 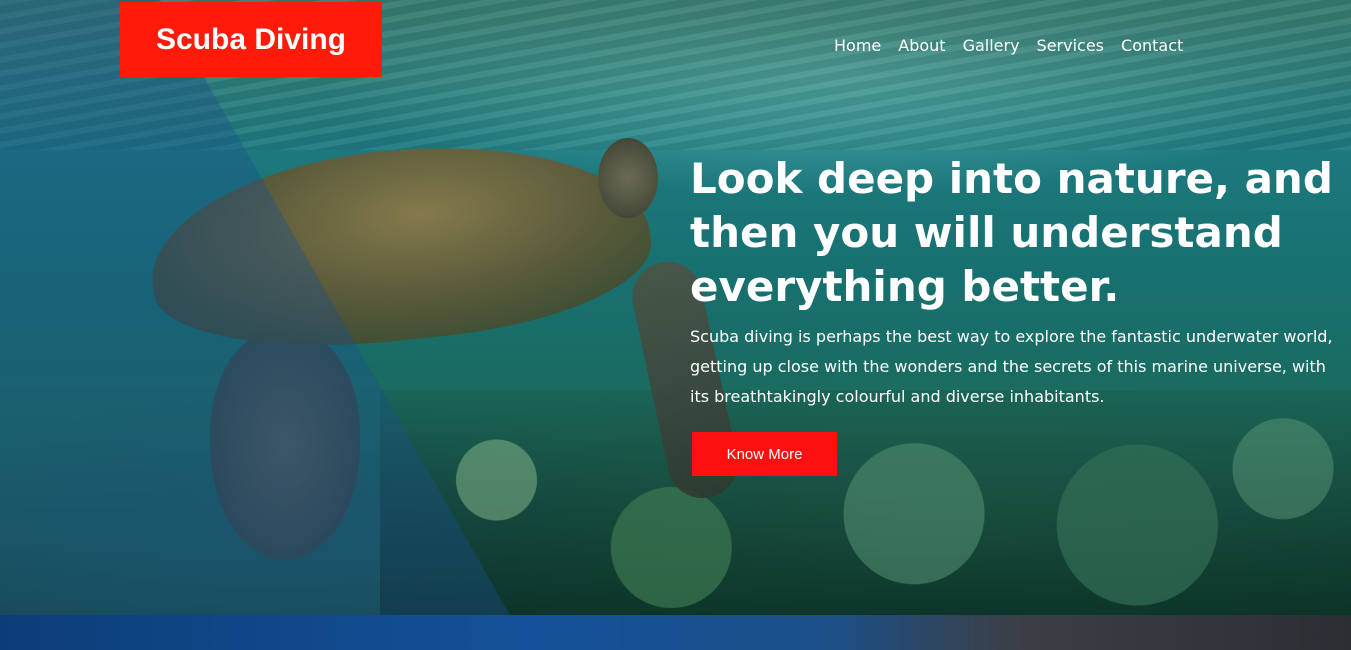 What do you see at coordinates (675, 632) in the screenshot?
I see `next-section-preview` at bounding box center [675, 632].